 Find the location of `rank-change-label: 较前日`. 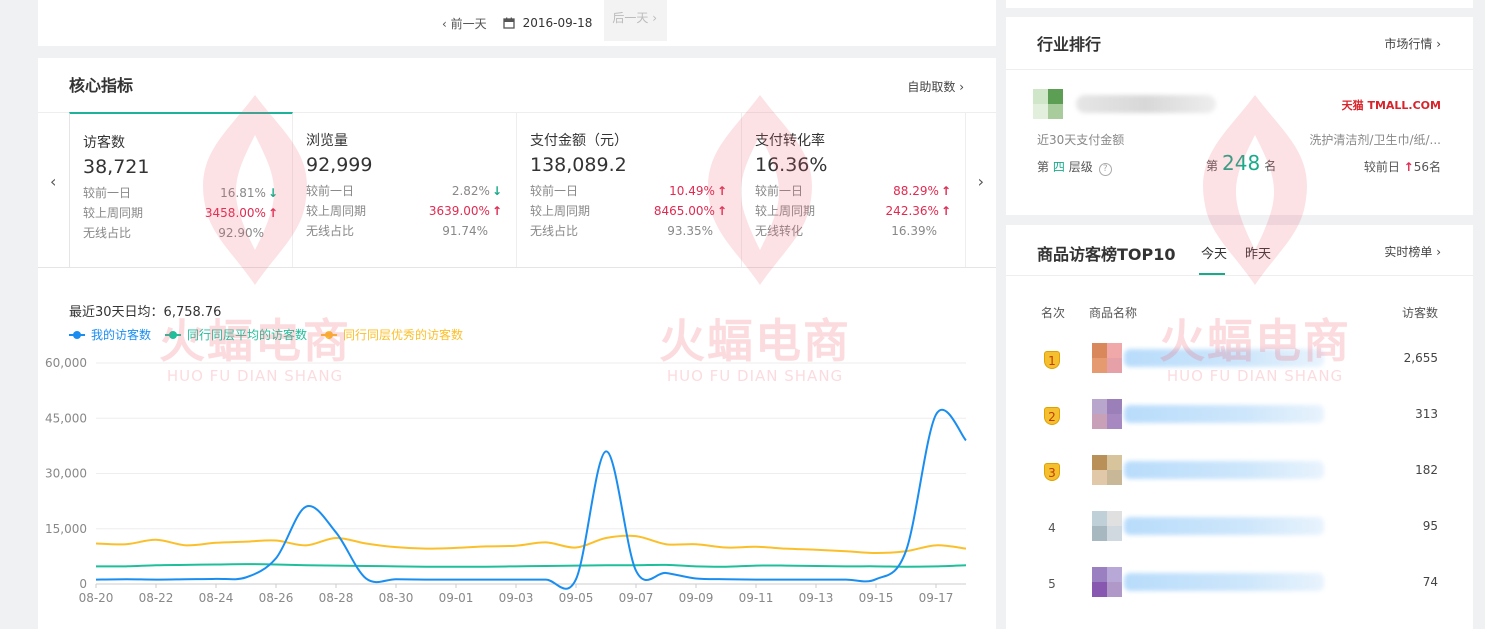

rank-change-label: 较前日 is located at coordinates (1381, 167).